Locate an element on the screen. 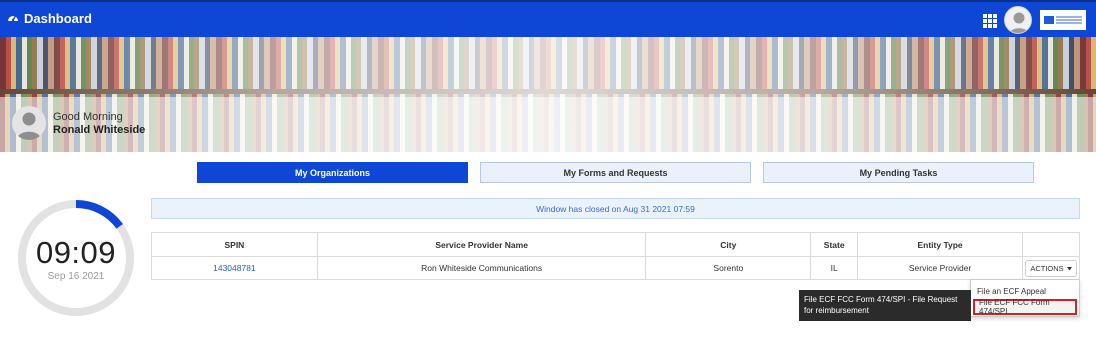  user-name: Ronald Whiteside is located at coordinates (99, 129).